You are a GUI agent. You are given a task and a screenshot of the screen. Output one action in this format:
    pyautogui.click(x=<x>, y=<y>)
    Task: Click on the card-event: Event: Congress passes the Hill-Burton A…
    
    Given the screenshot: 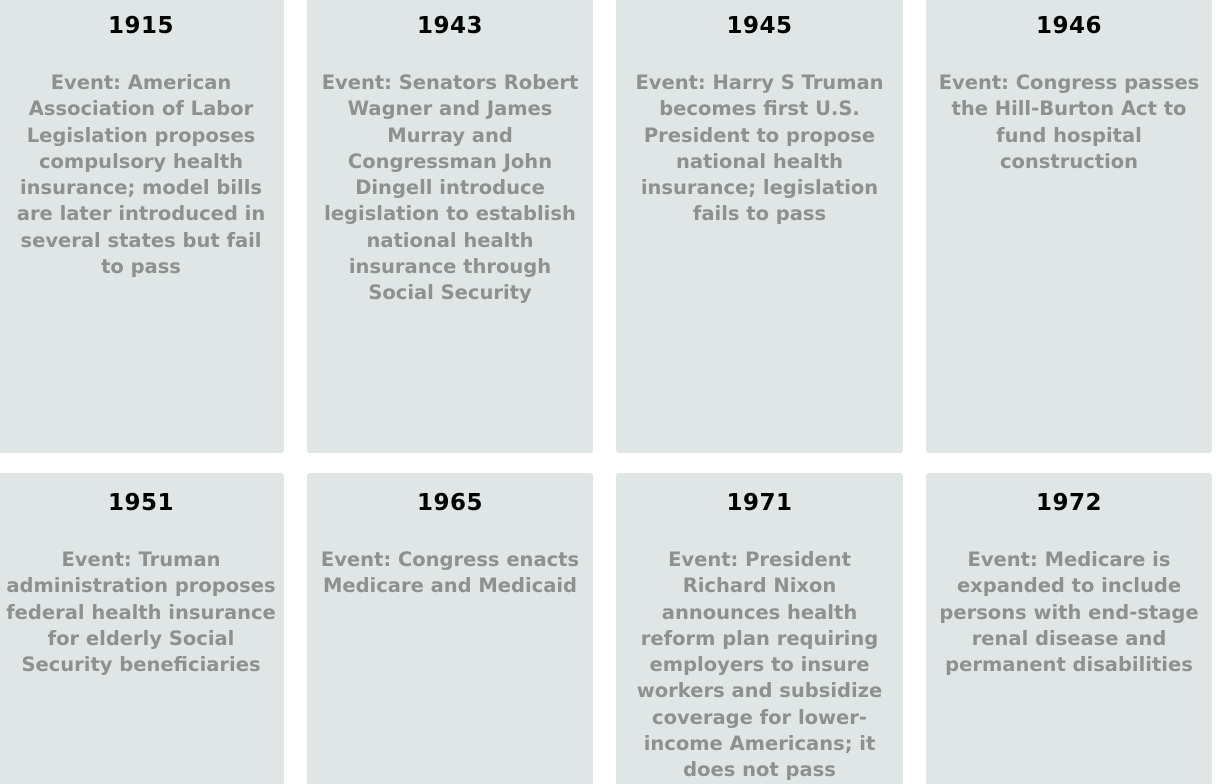 What is the action you would take?
    pyautogui.click(x=1069, y=122)
    